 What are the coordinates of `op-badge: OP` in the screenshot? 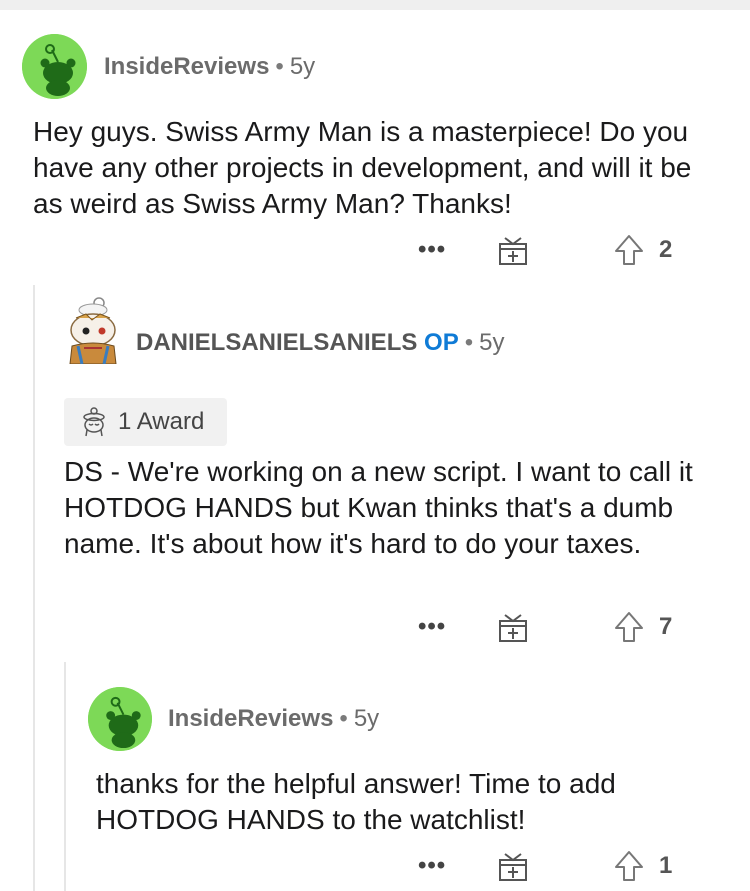 It's located at (441, 342).